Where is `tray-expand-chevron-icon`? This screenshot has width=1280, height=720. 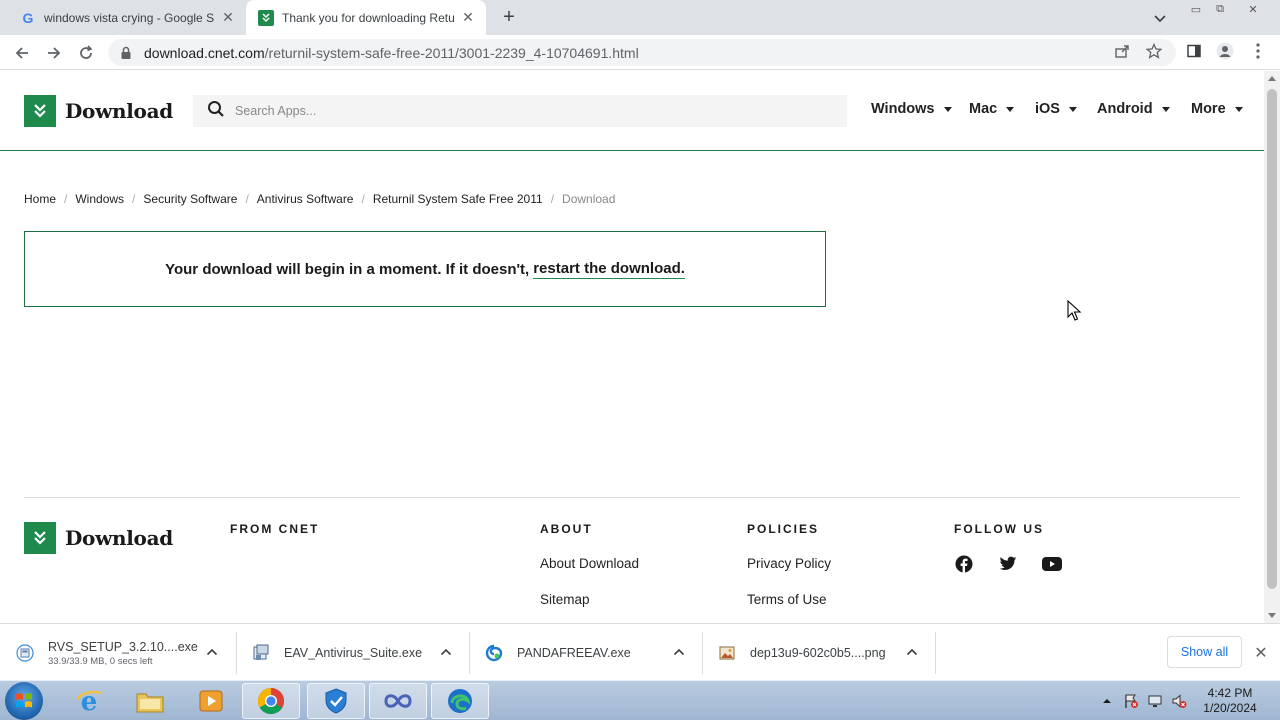 tray-expand-chevron-icon is located at coordinates (1107, 701).